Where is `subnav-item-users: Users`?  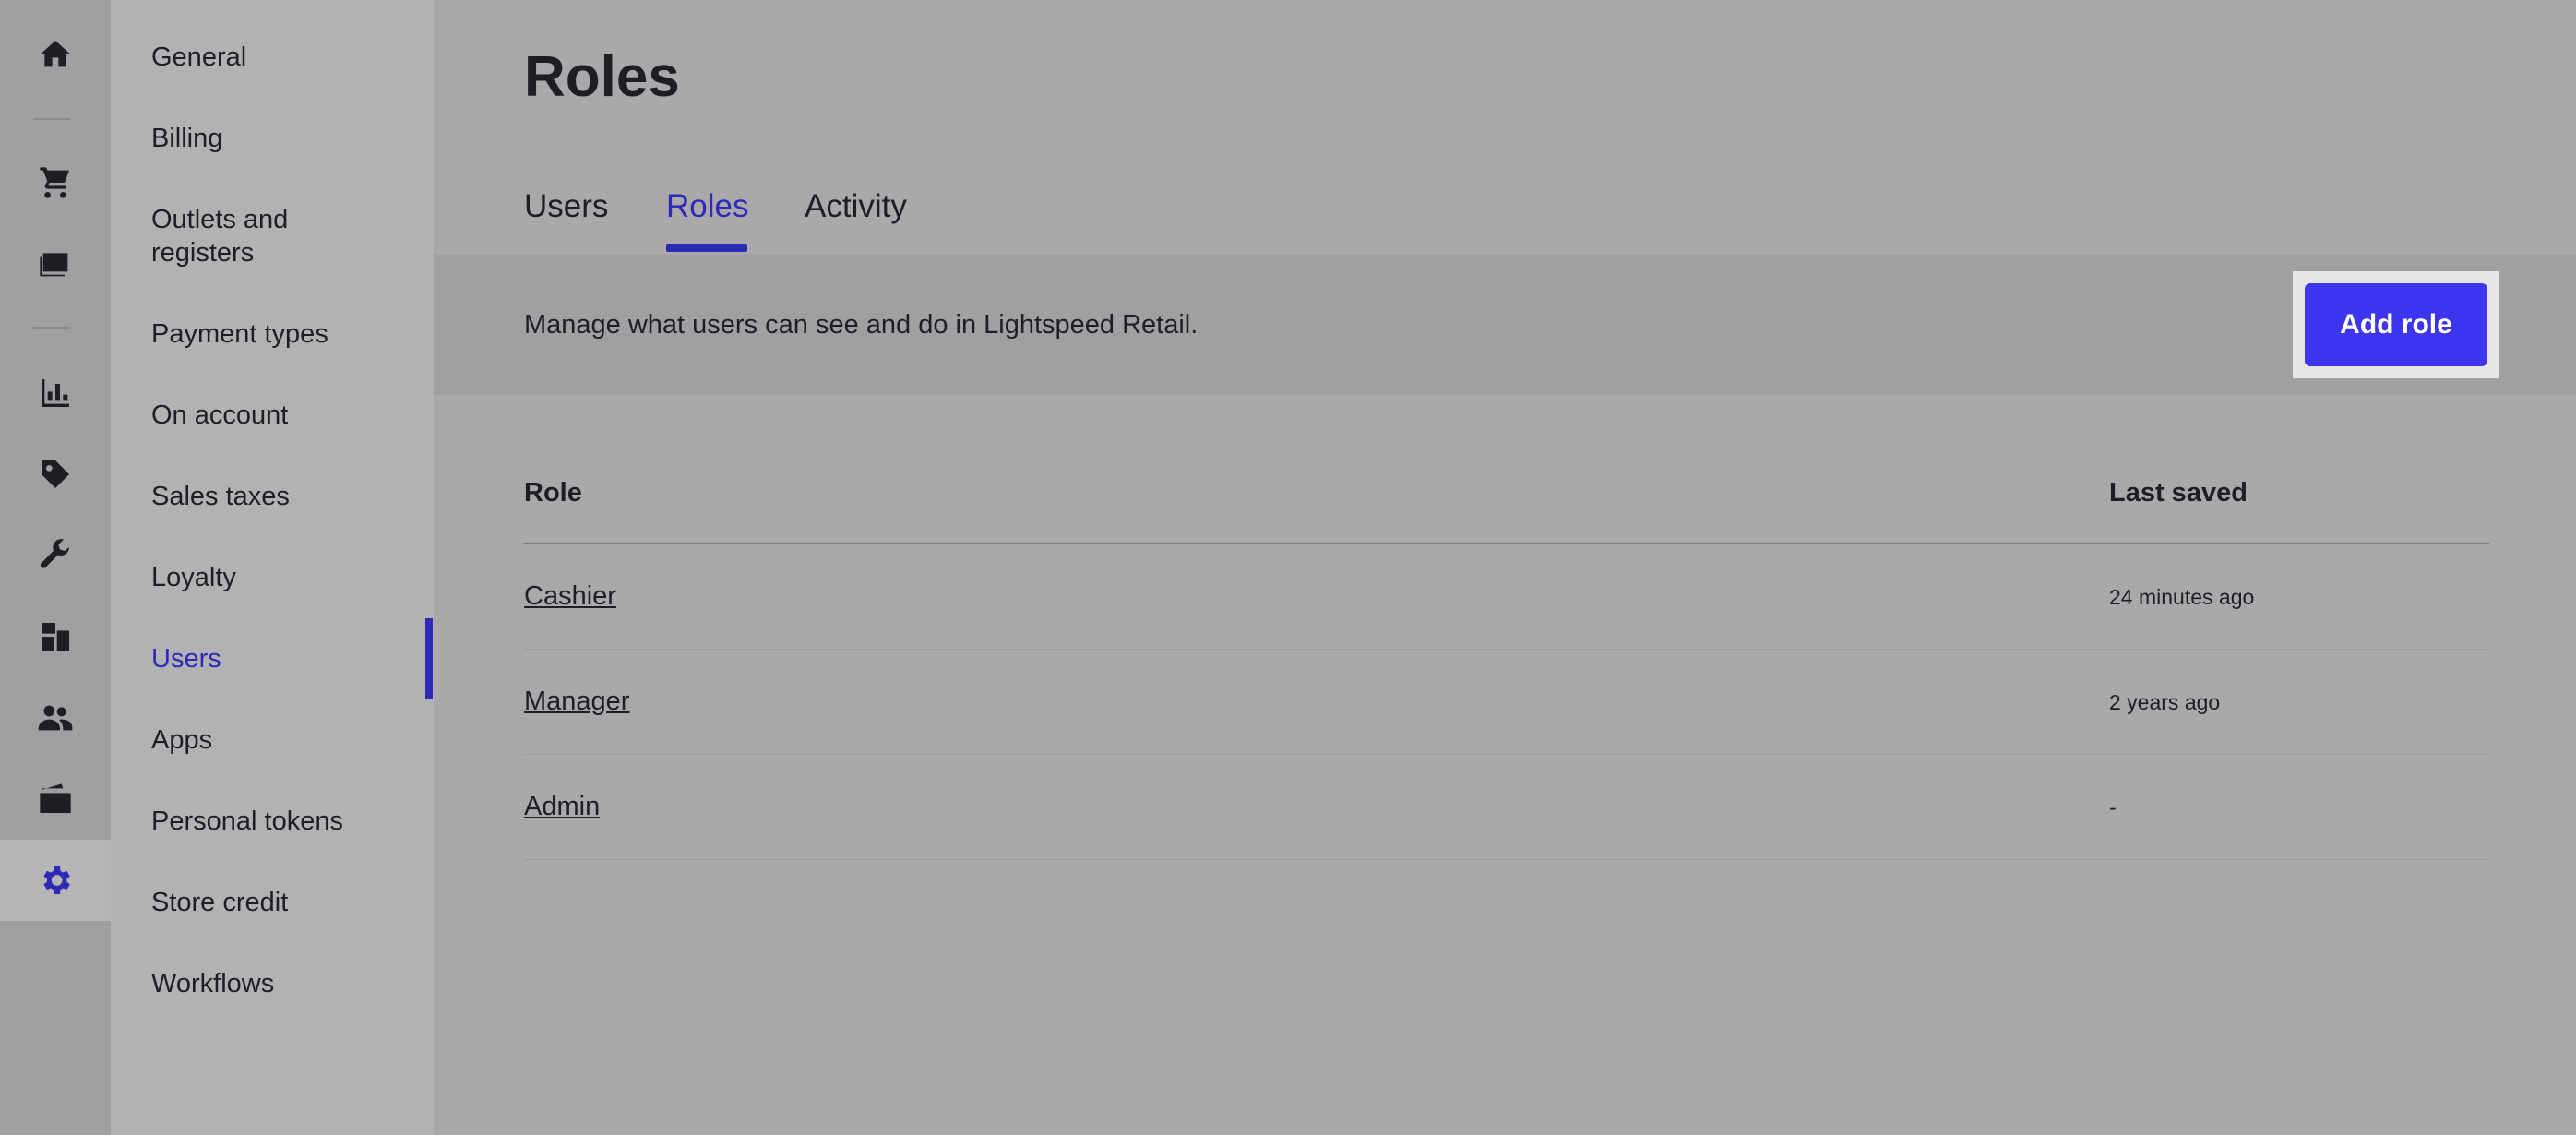
subnav-item-users: Users is located at coordinates (285, 658).